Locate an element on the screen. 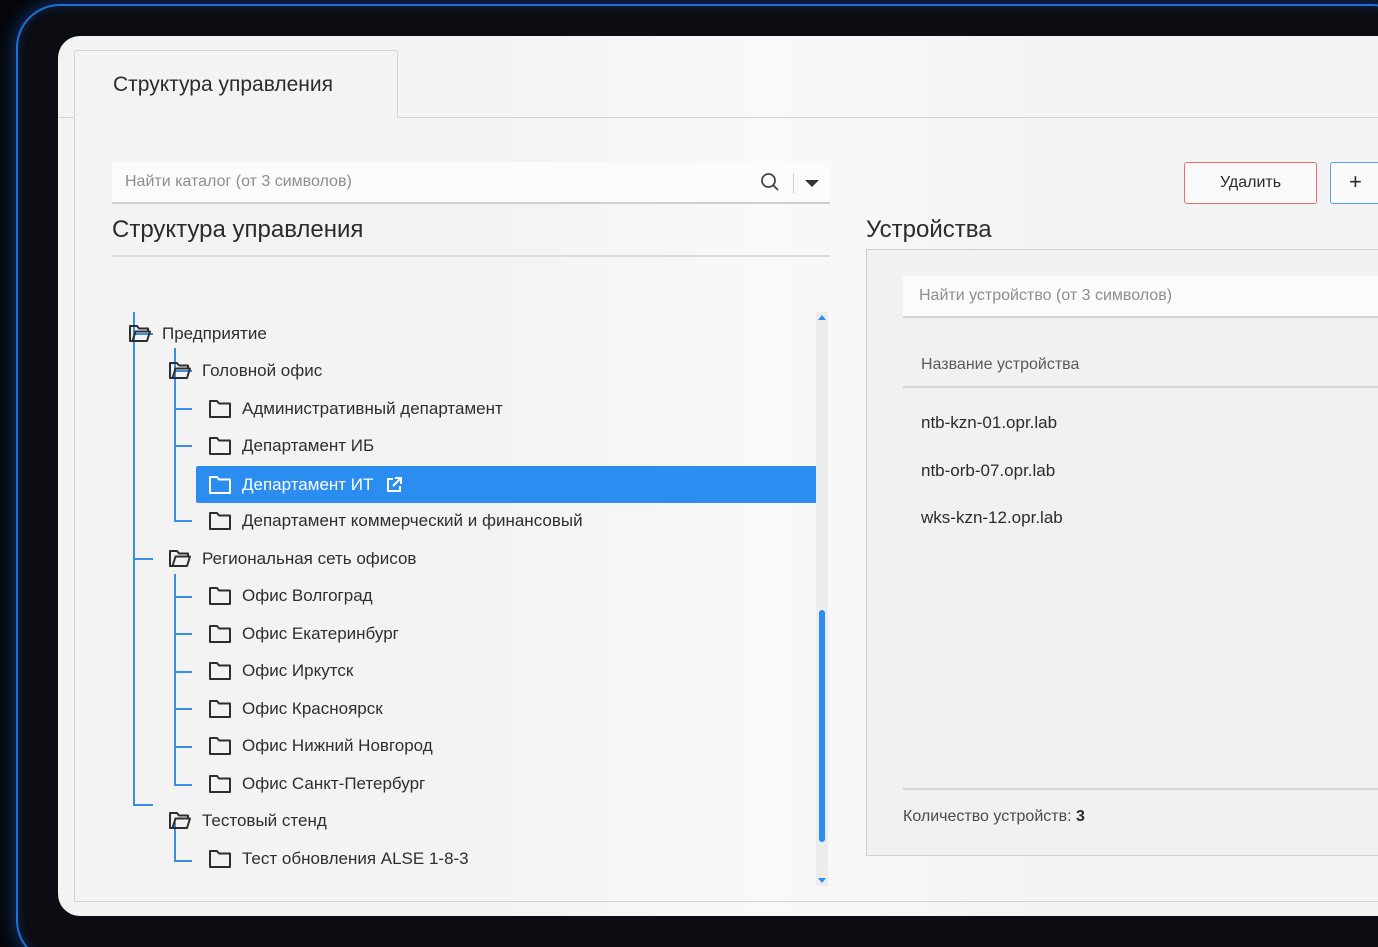 The image size is (1378, 947). chevron-down-icon is located at coordinates (812, 183).